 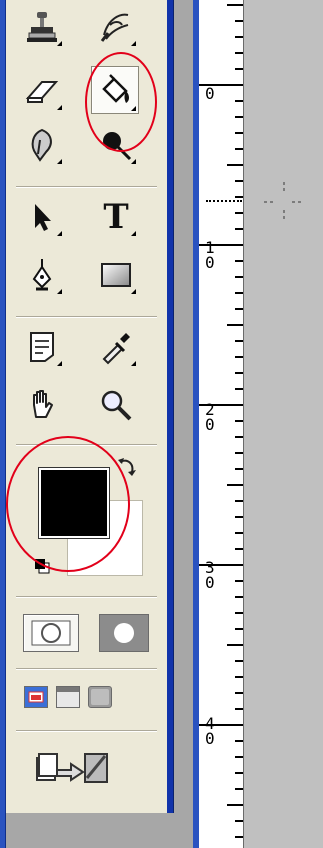 I want to click on full-screen-menu-icon, so click(x=68, y=689).